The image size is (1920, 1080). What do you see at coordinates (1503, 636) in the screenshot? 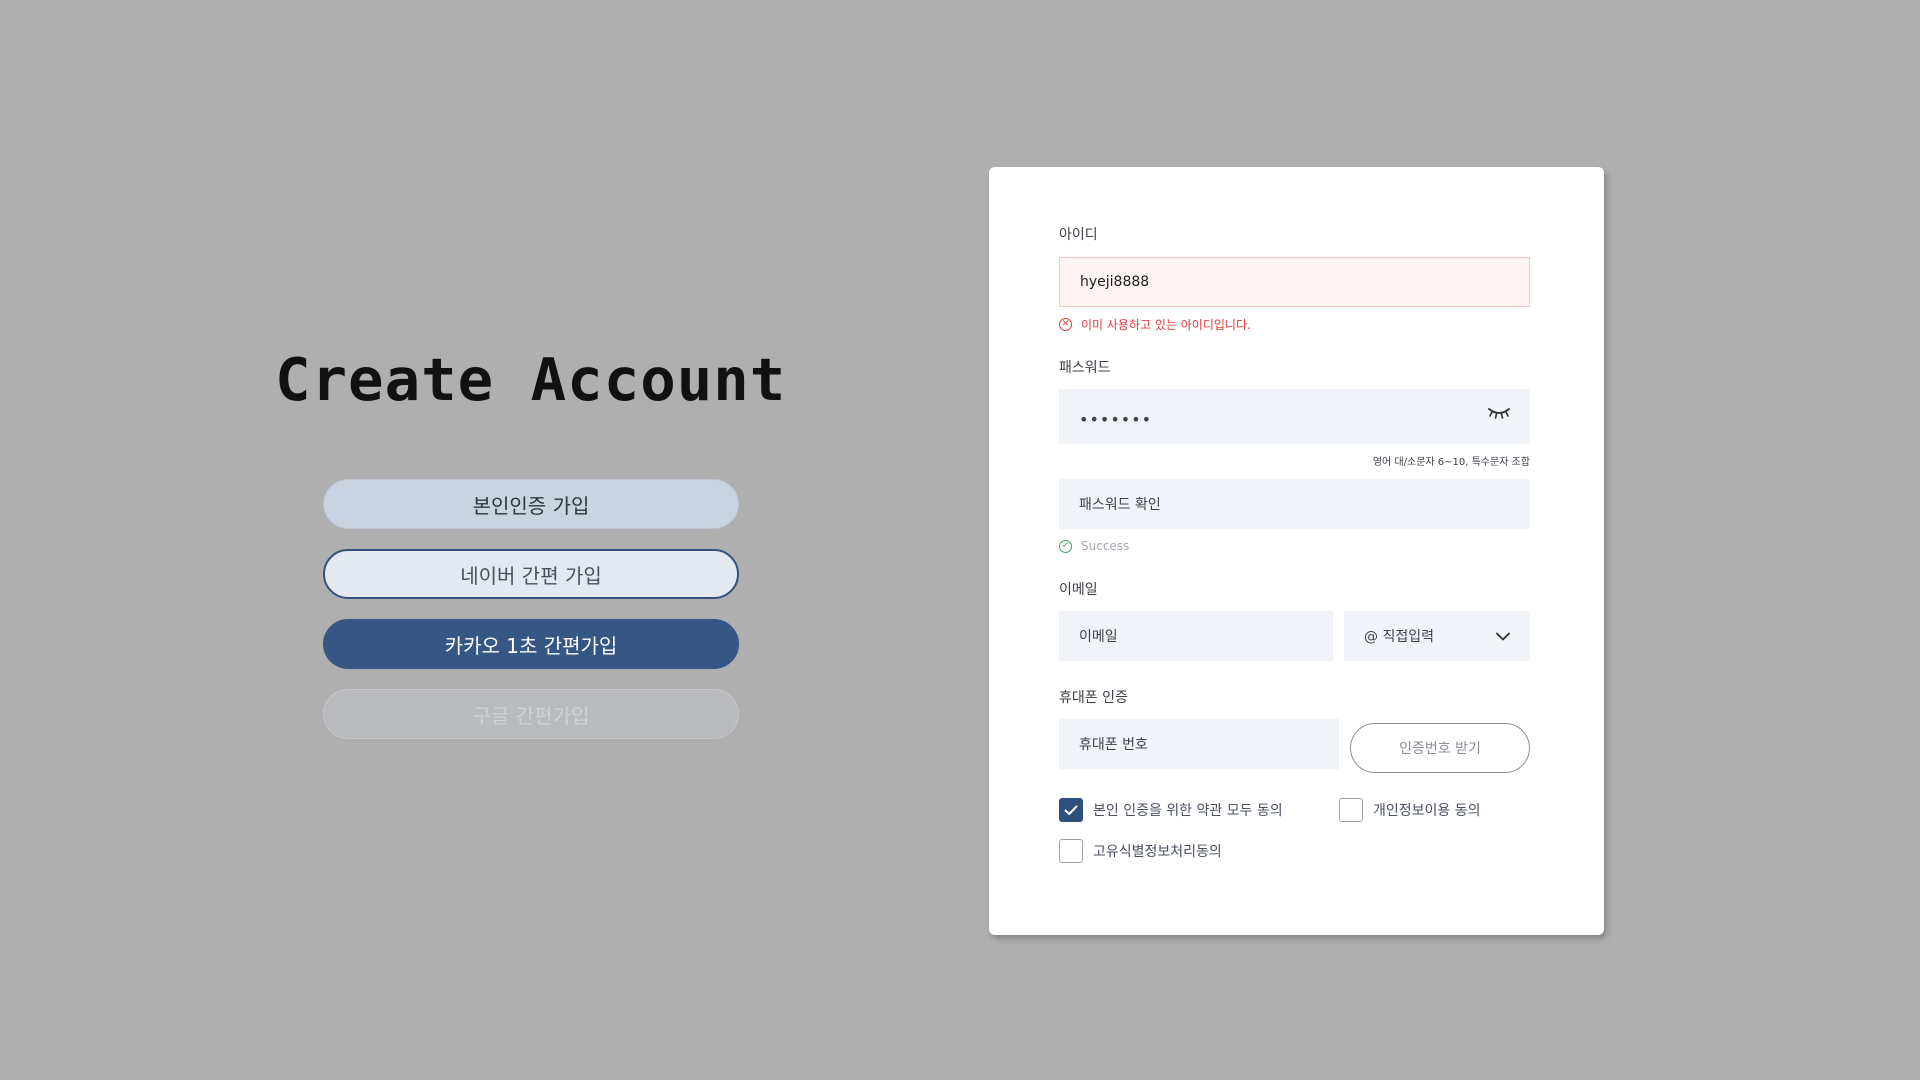
I see `chevron-down-icon` at bounding box center [1503, 636].